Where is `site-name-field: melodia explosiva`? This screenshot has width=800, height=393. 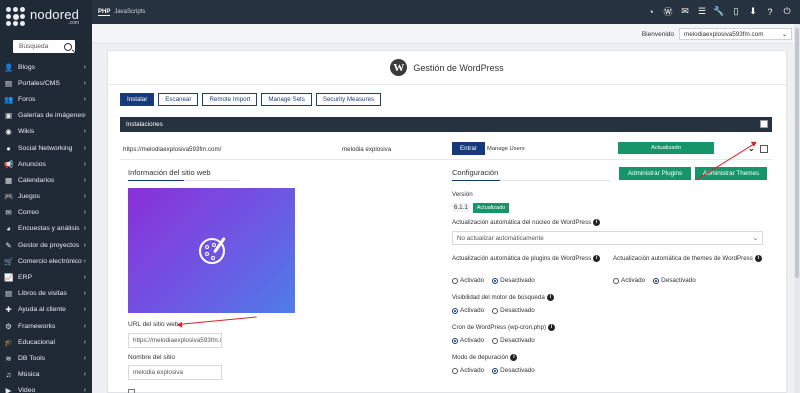 site-name-field: melodia explosiva is located at coordinates (175, 372).